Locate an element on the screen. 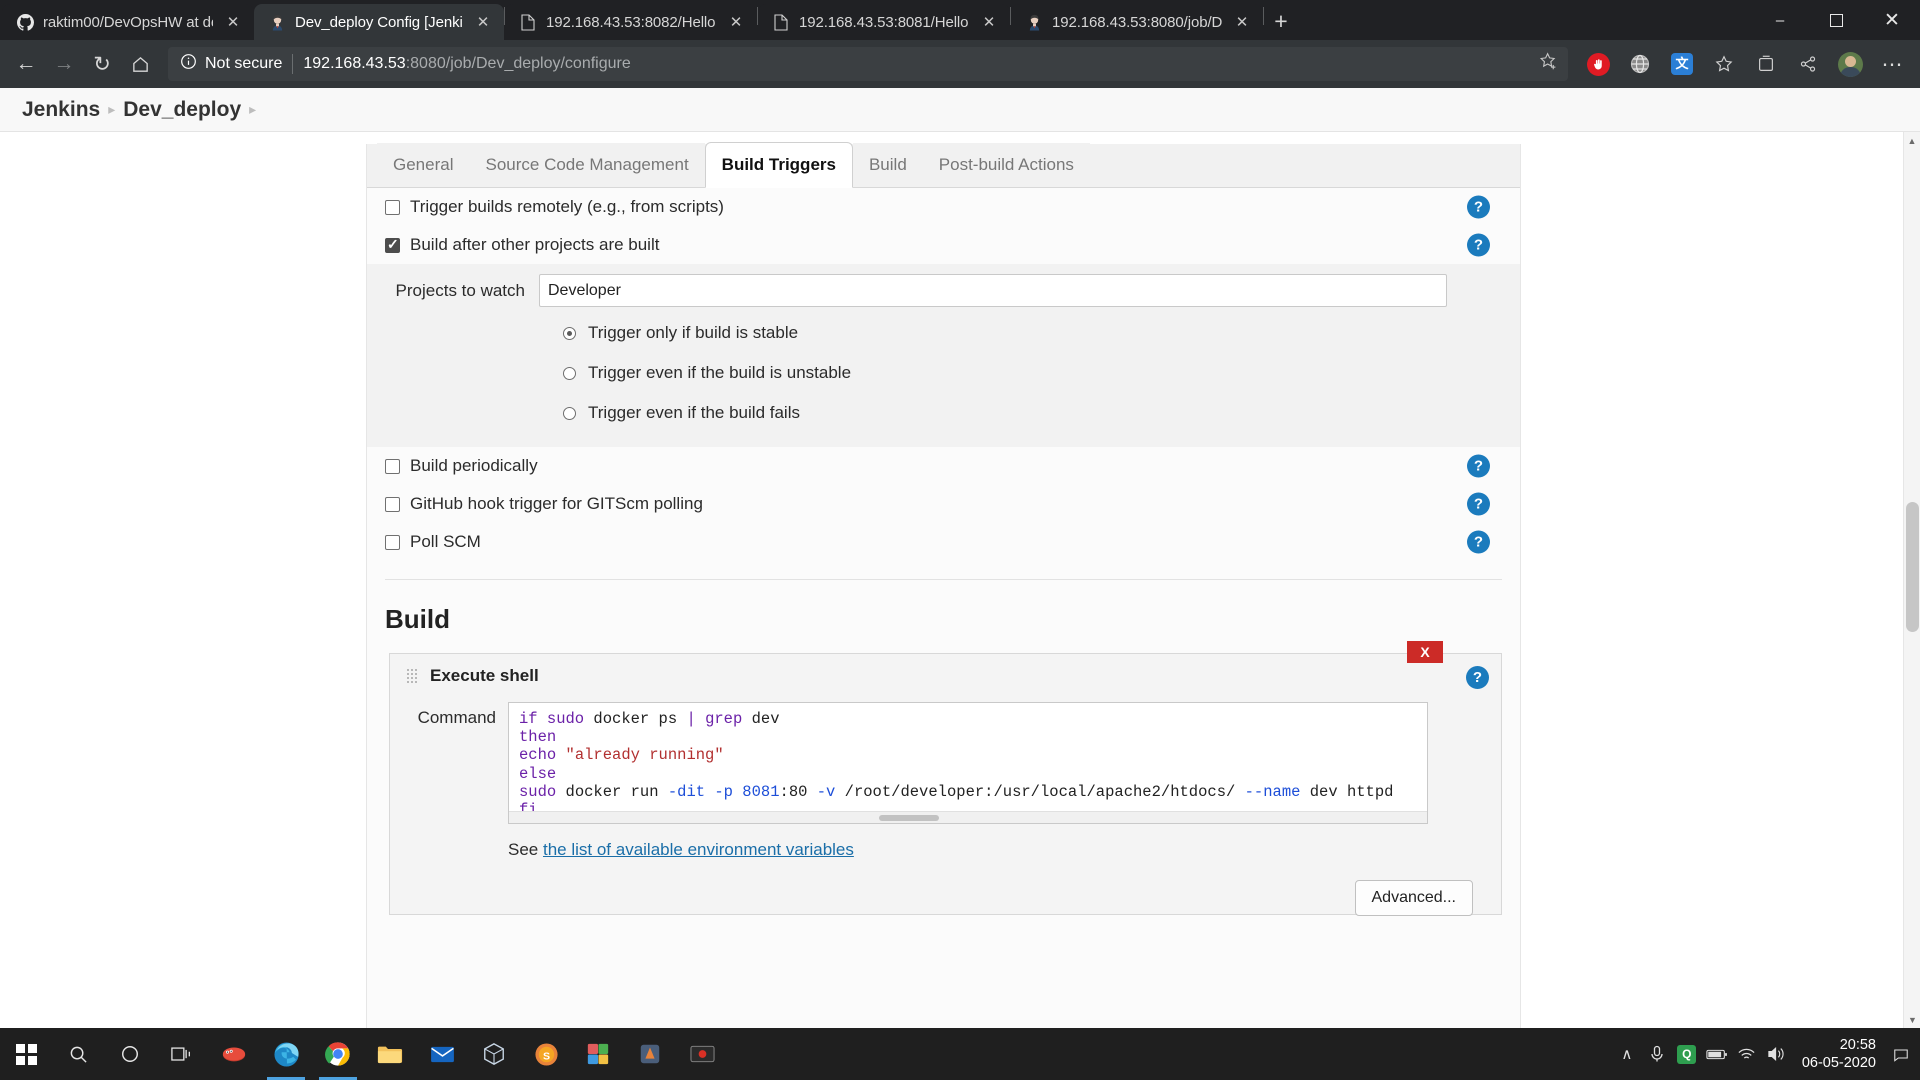 This screenshot has width=1920, height=1080. poll-scm-checkbox is located at coordinates (392, 542).